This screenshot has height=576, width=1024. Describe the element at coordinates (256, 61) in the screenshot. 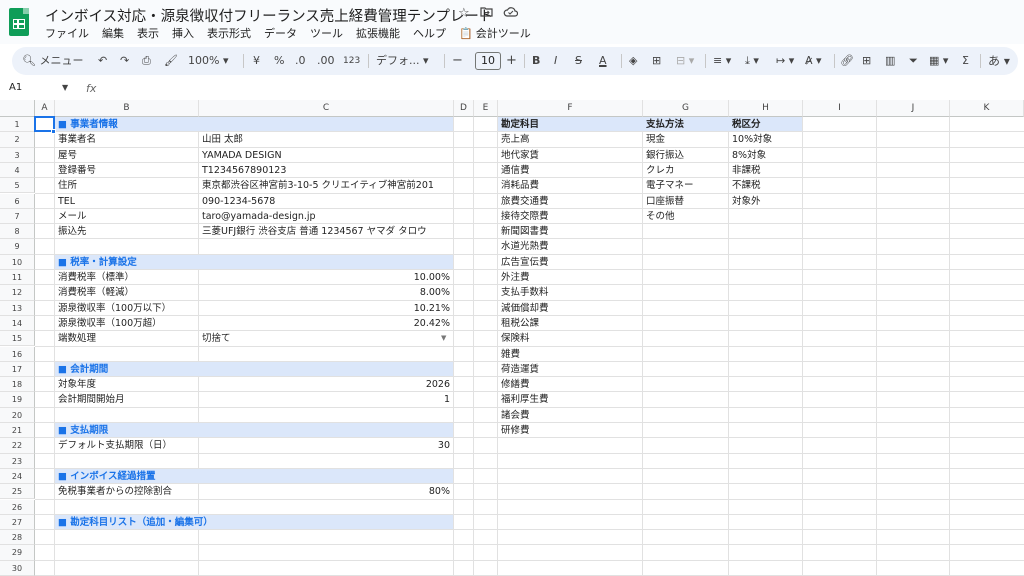

I see `currency-format-button: ¥` at that location.